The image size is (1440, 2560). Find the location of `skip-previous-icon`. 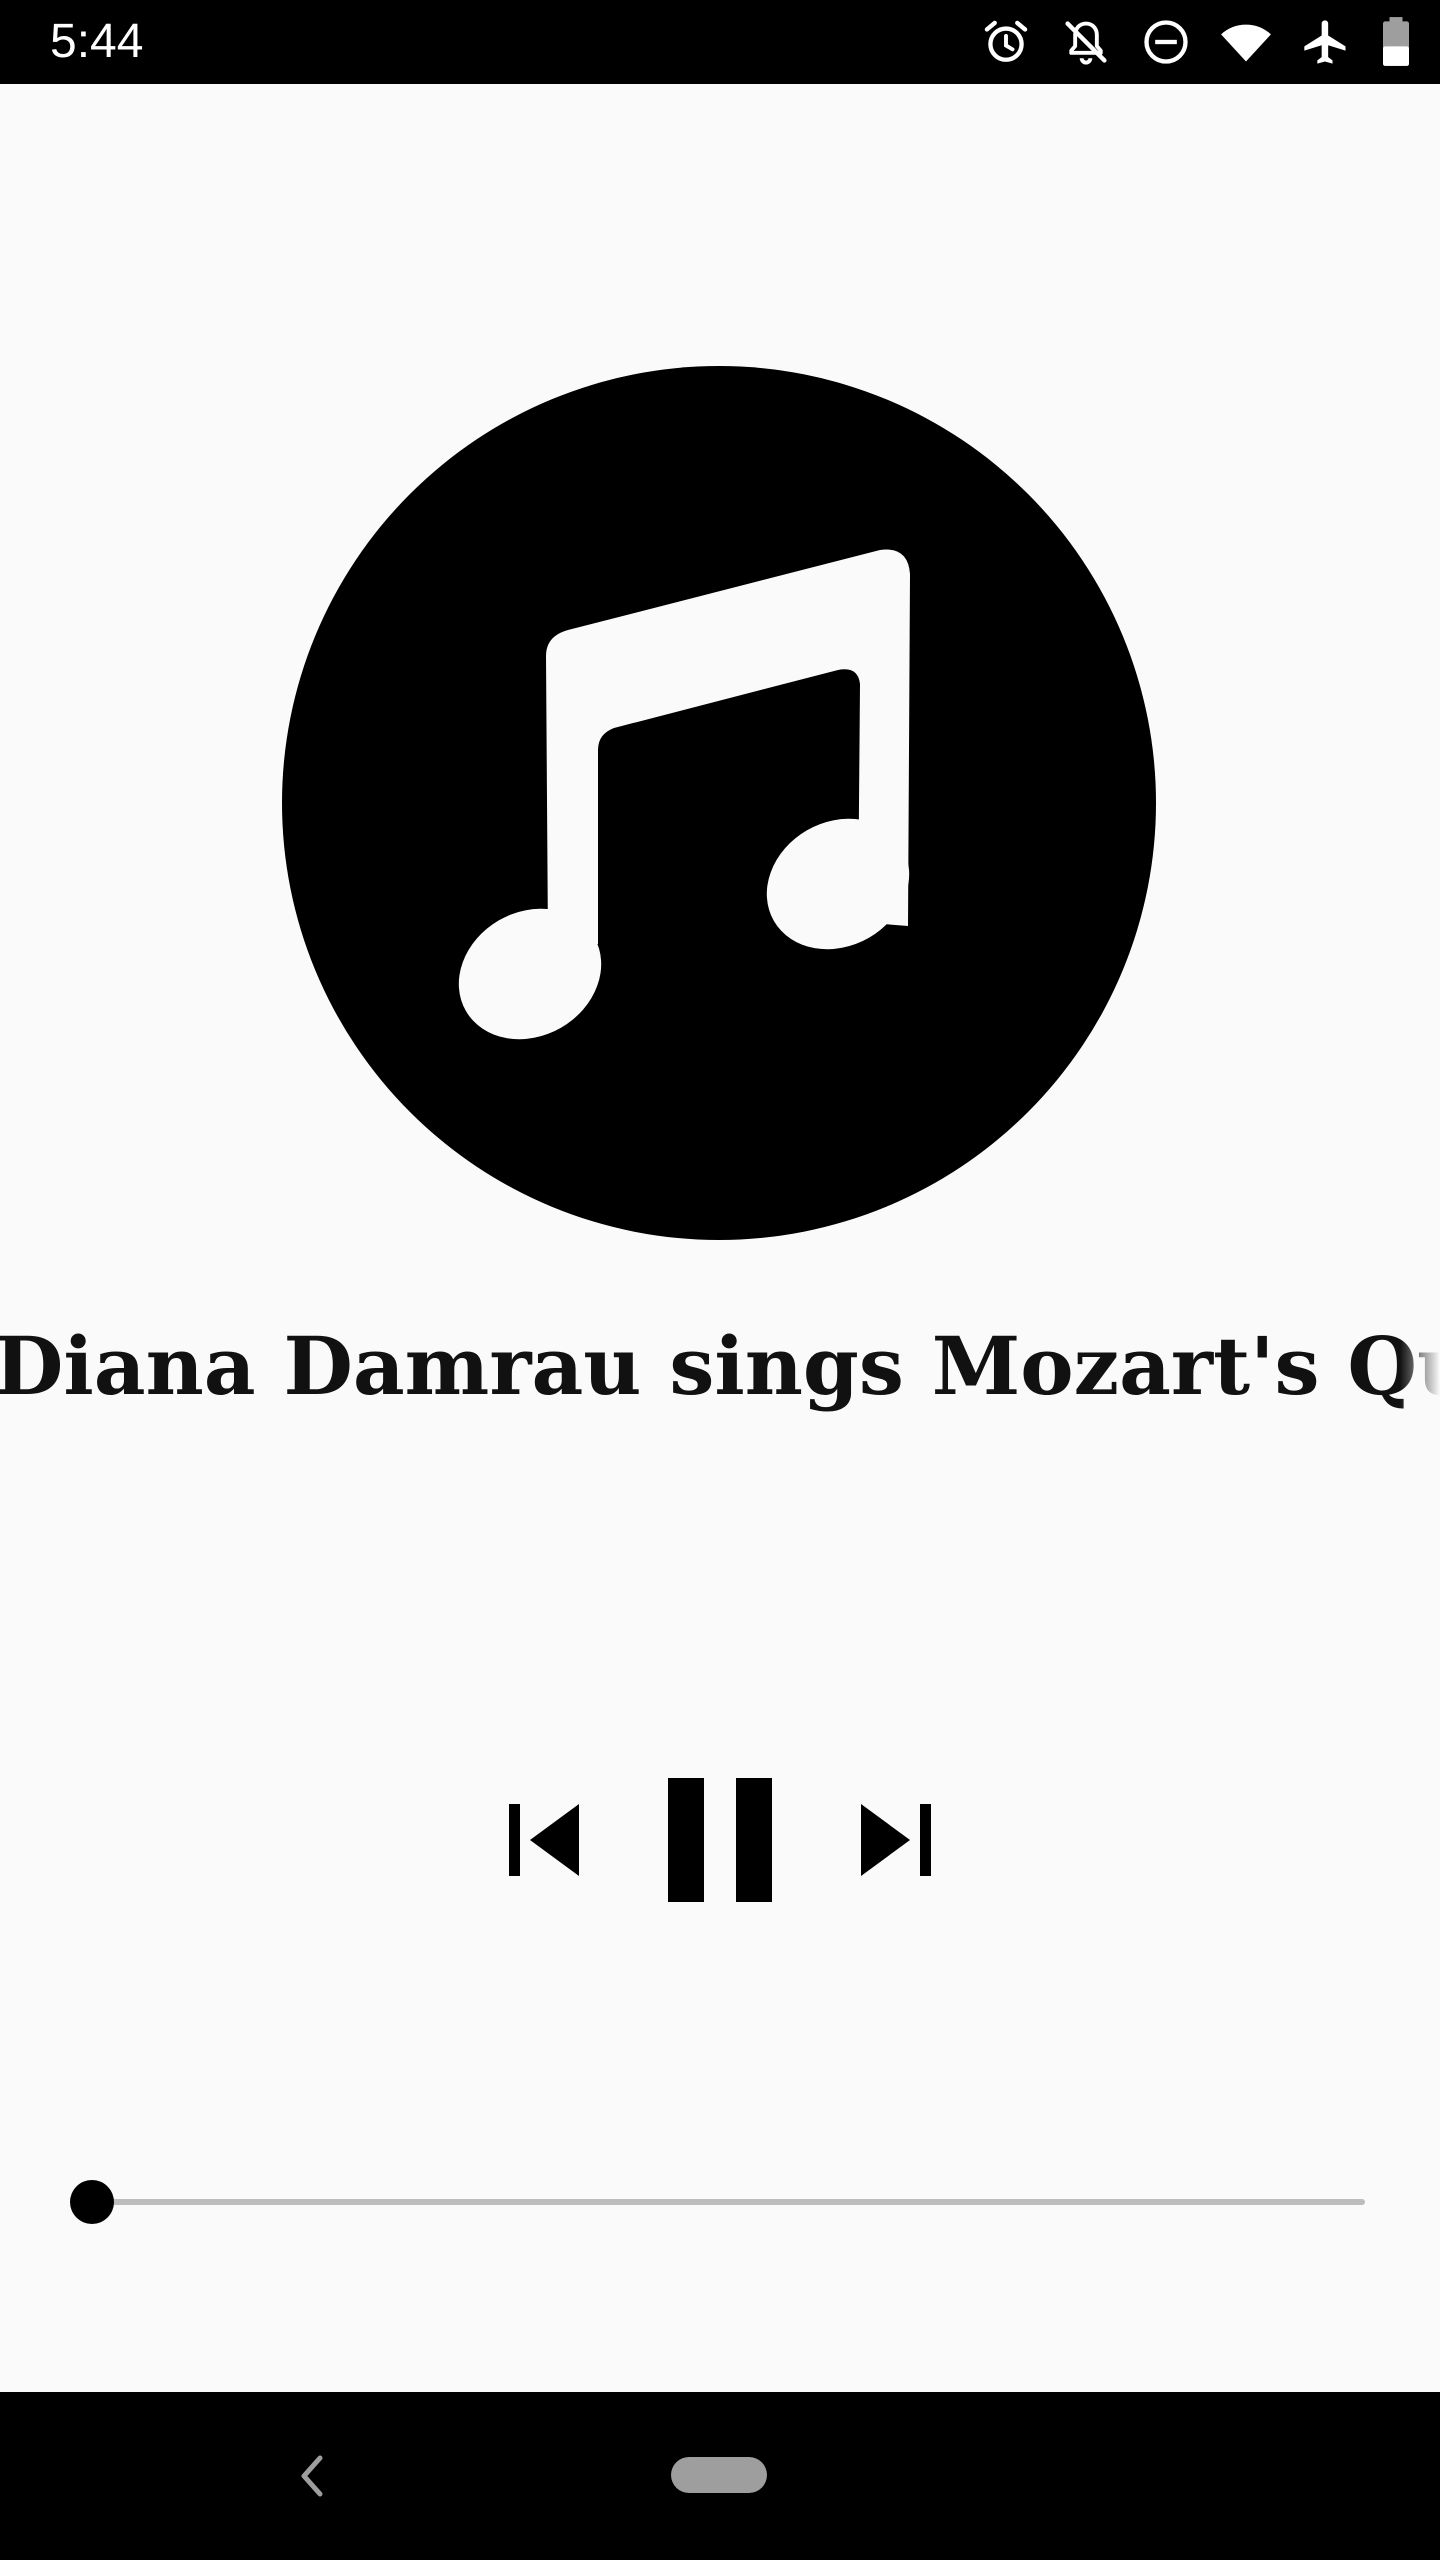

skip-previous-icon is located at coordinates (544, 1840).